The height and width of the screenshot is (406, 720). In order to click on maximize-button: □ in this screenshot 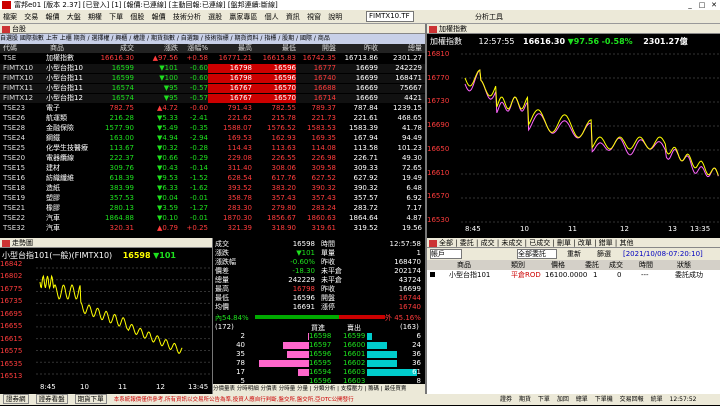, I will do `click(702, 5)`.